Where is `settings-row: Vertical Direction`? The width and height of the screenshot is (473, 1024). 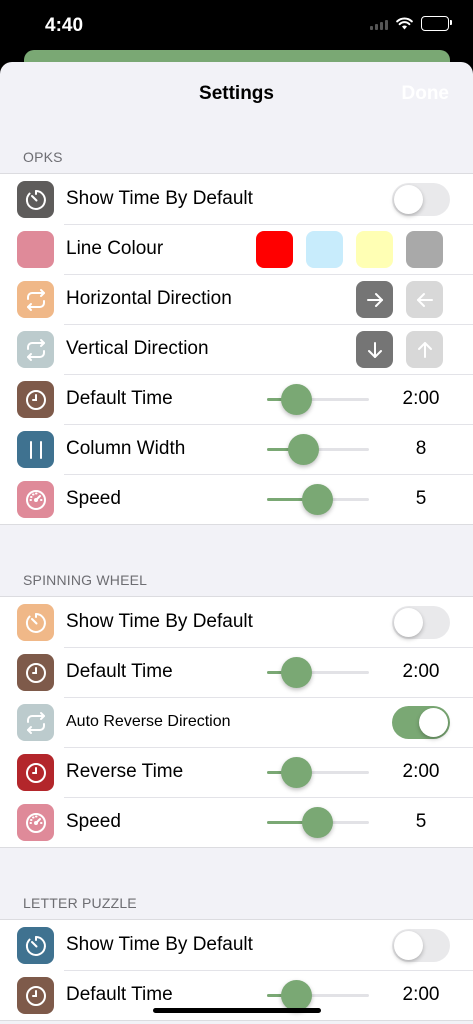
settings-row: Vertical Direction is located at coordinates (236, 349).